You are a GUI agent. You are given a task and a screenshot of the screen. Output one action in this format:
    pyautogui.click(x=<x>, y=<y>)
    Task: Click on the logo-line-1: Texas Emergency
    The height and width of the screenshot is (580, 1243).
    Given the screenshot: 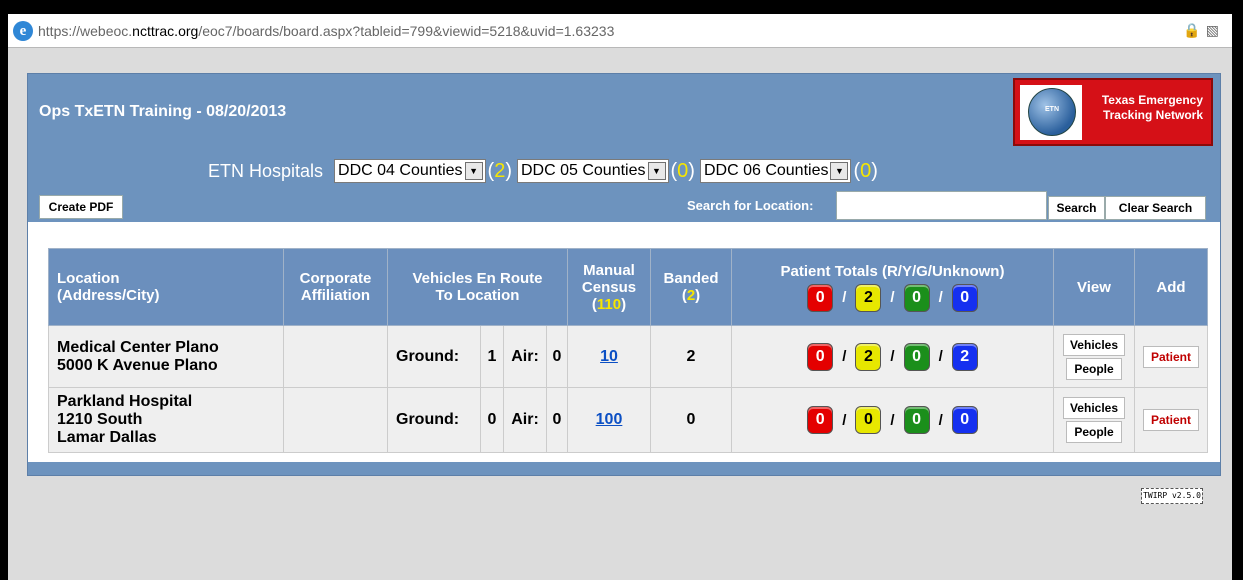 What is the action you would take?
    pyautogui.click(x=1152, y=100)
    